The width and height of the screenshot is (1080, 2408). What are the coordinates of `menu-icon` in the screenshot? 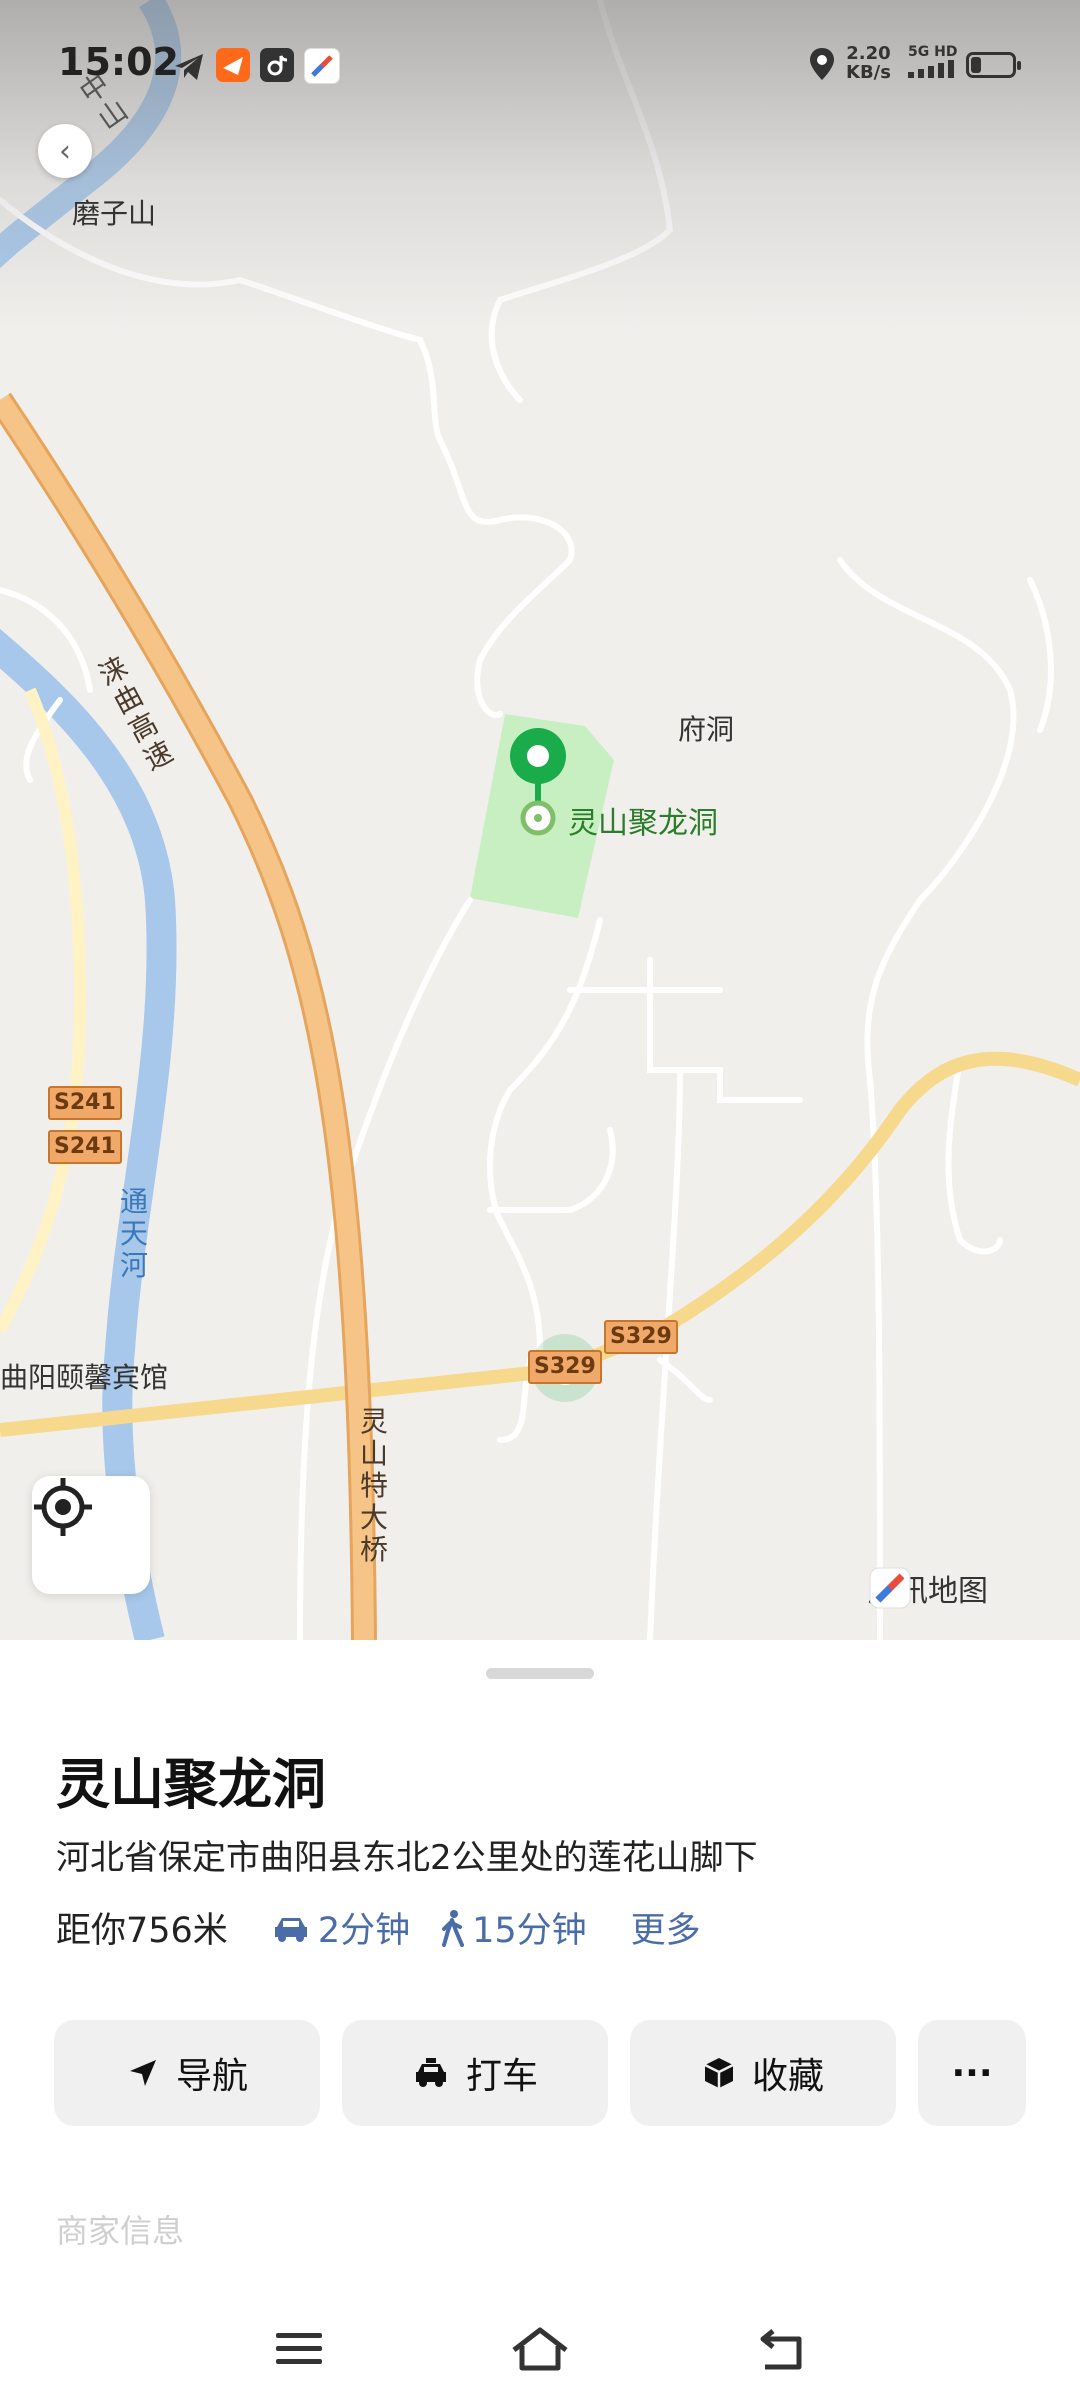 It's located at (299, 2348).